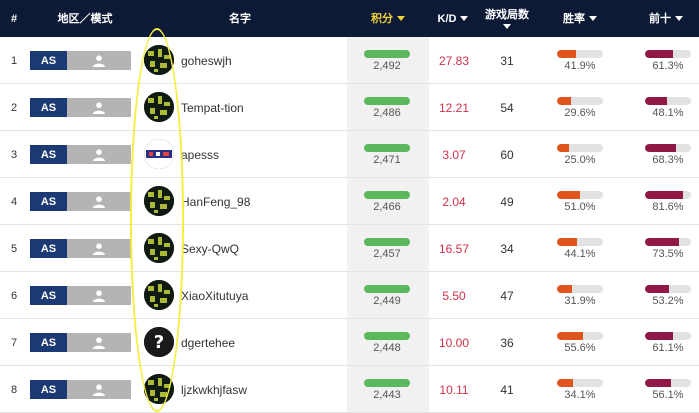 This screenshot has width=699, height=413. What do you see at coordinates (261, 154) in the screenshot?
I see `player-name-link: apesss` at bounding box center [261, 154].